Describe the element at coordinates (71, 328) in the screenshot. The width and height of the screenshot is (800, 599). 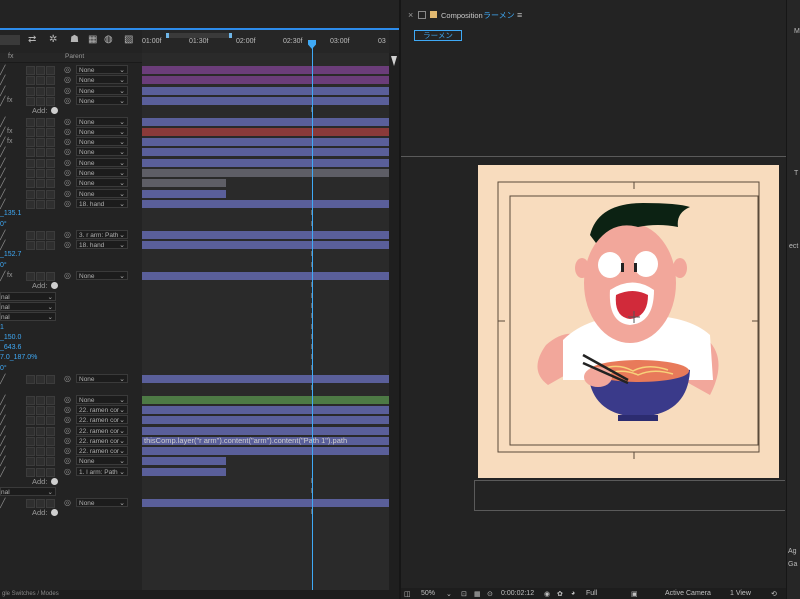
I see `layer-row: 1` at that location.